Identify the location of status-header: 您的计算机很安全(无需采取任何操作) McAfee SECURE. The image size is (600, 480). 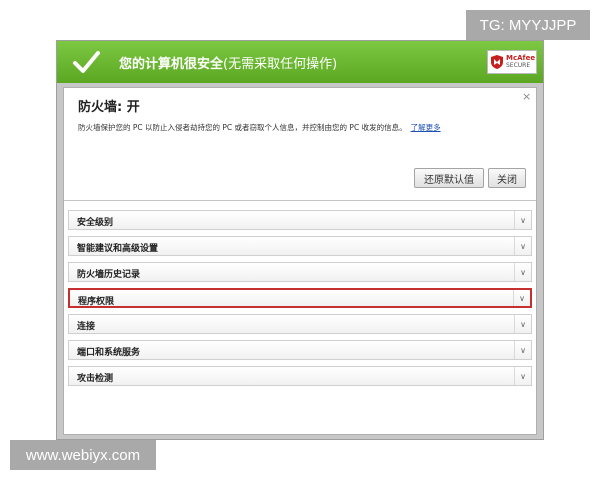
(300, 62).